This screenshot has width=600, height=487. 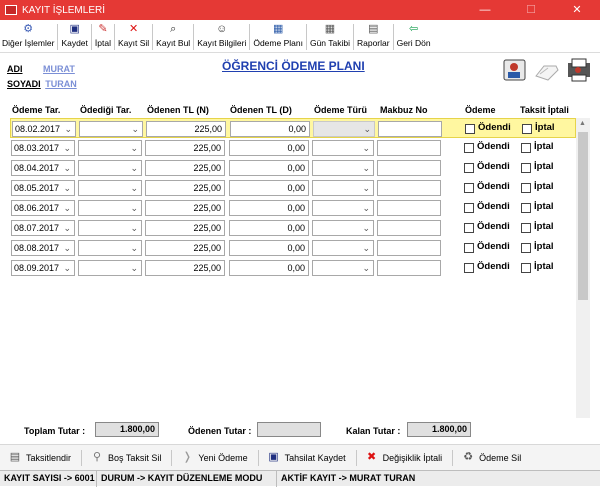 I want to click on action-button-4: ✖ Değişiklik İptali, so click(x=403, y=457).